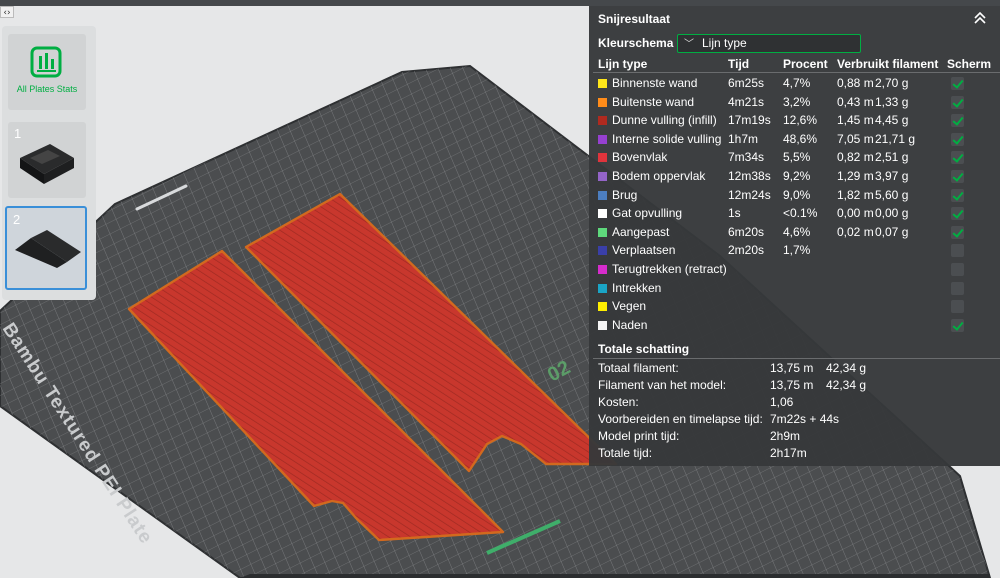 Image resolution: width=1000 pixels, height=578 pixels. I want to click on line-type-time: 6m25s, so click(746, 83).